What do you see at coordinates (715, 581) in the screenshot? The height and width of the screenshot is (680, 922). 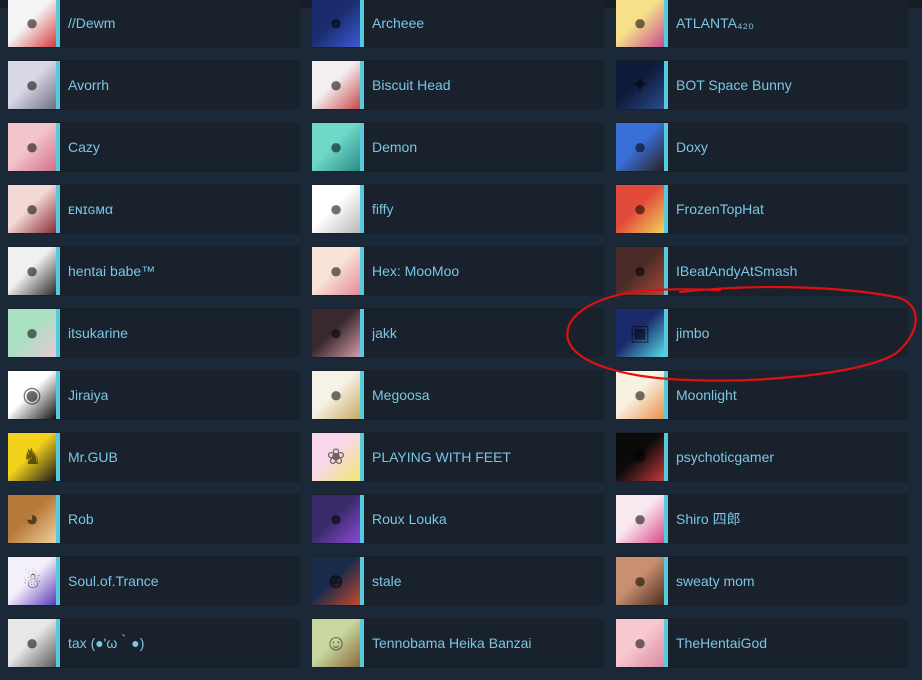 I see `friend-name: sweaty mom` at bounding box center [715, 581].